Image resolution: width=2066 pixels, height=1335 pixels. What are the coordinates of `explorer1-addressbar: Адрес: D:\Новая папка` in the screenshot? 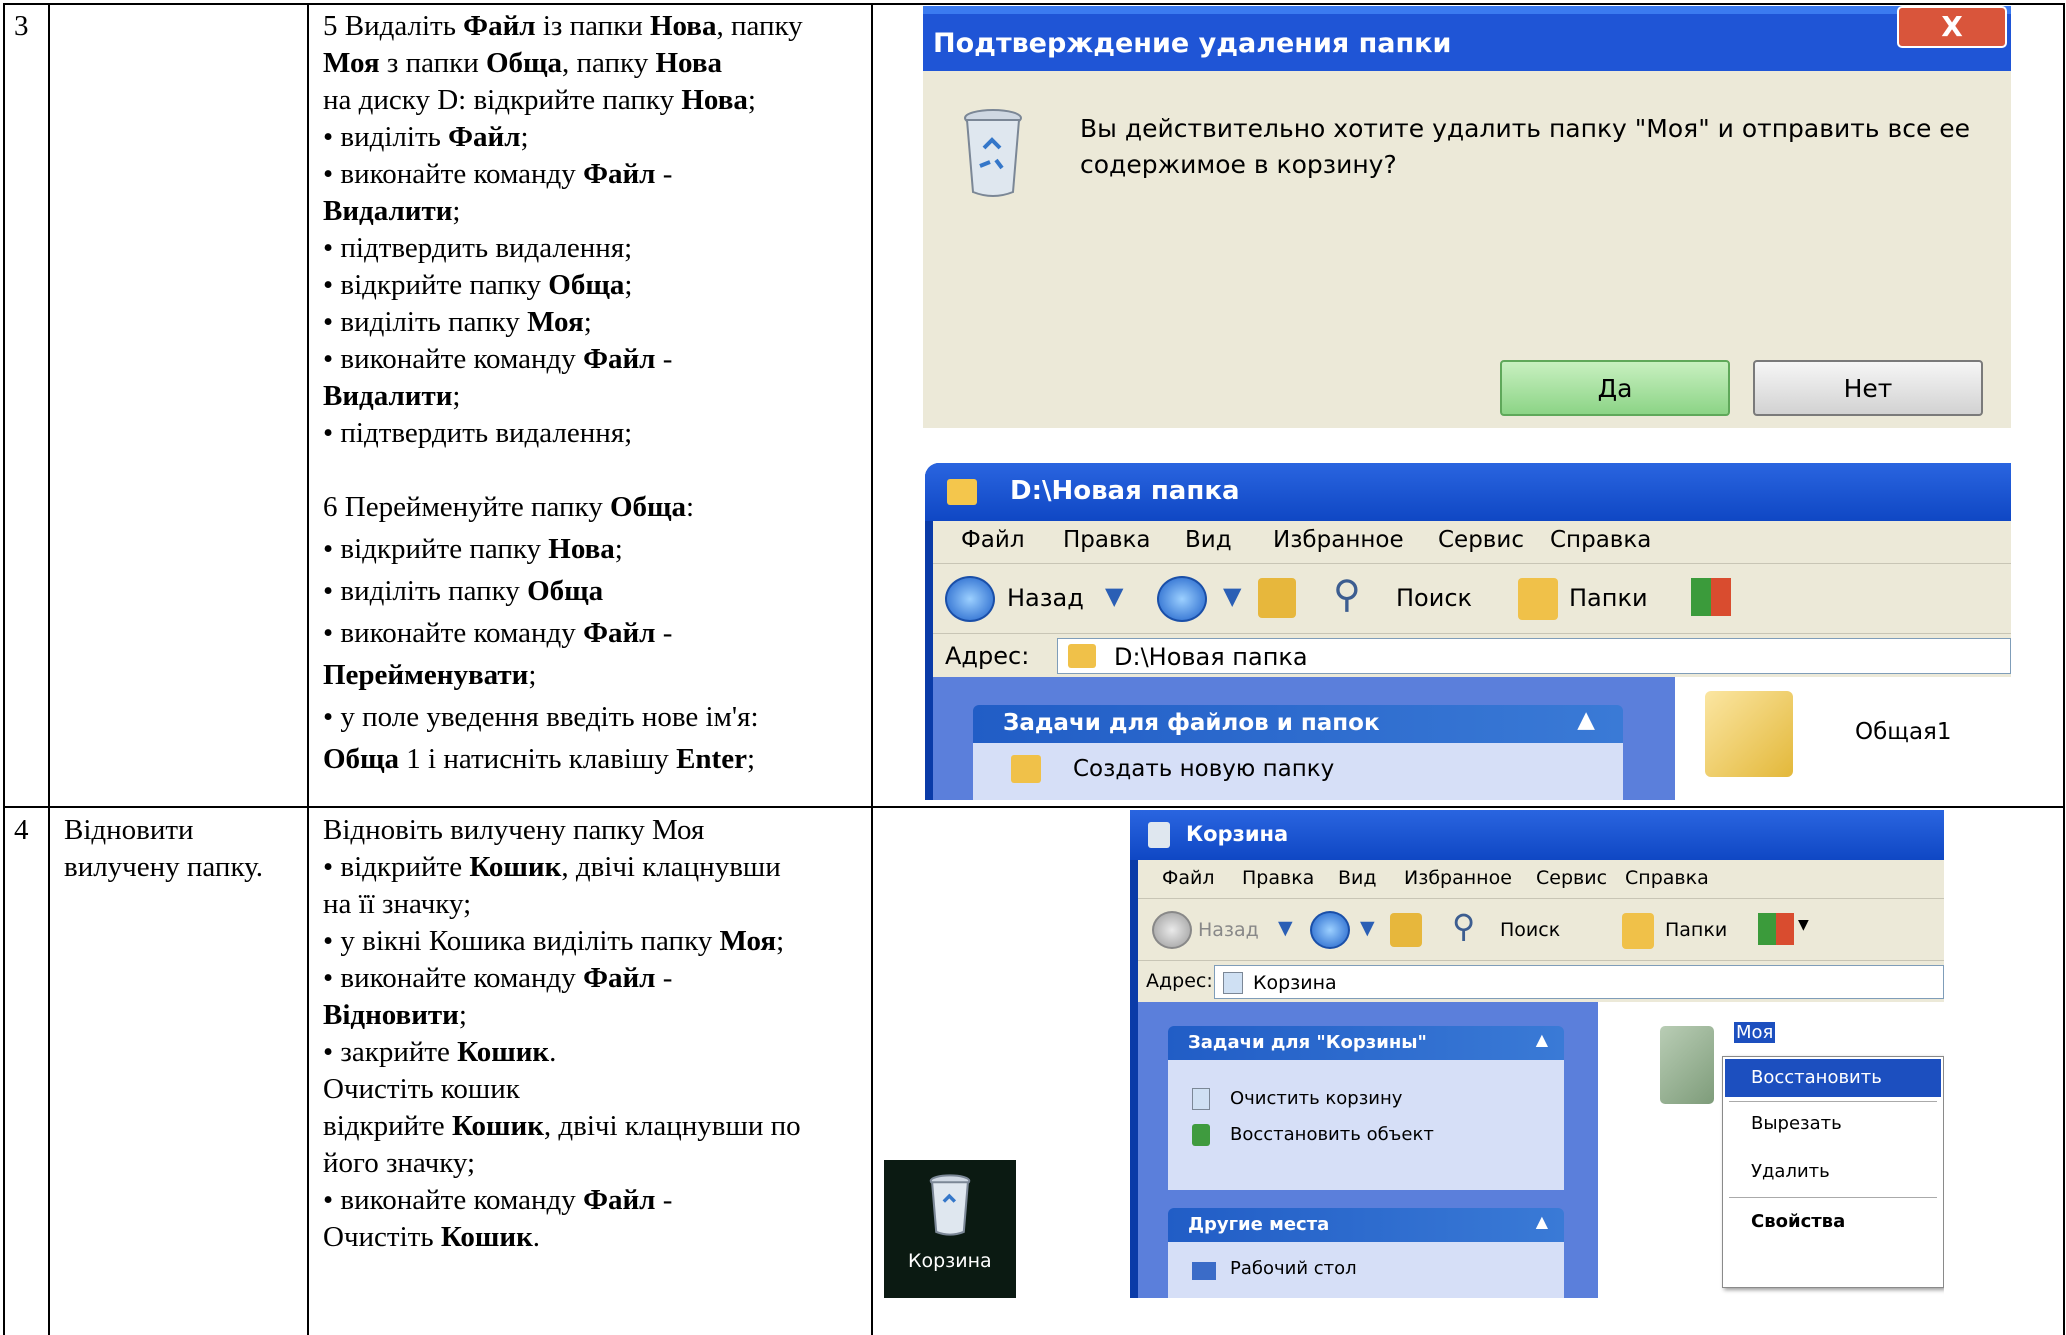 It's located at (1472, 655).